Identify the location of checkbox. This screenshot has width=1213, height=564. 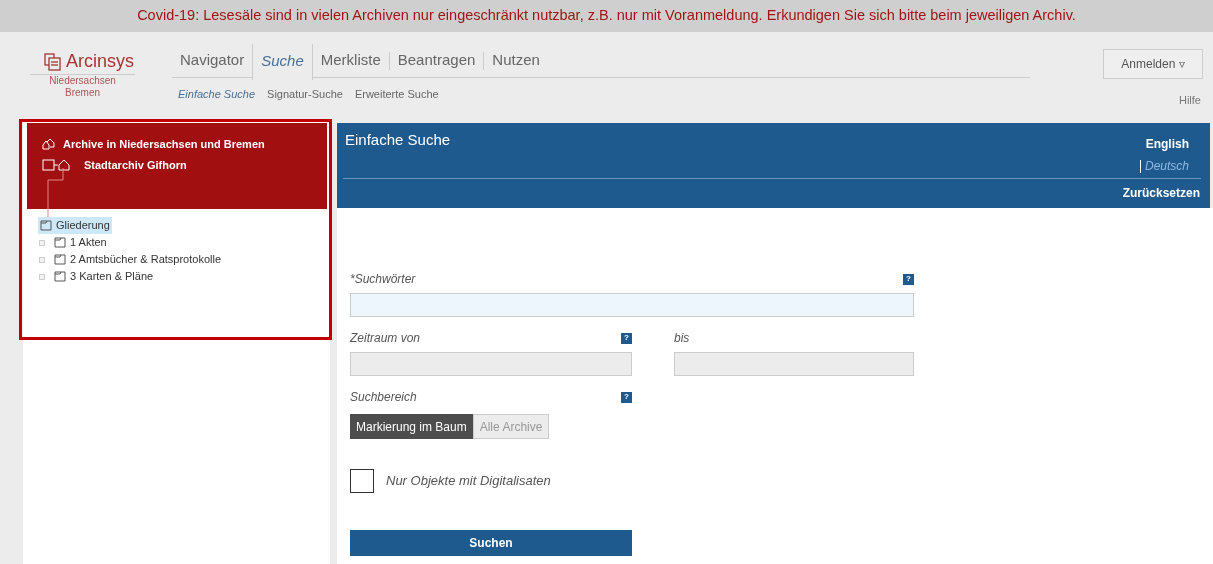
(362, 481).